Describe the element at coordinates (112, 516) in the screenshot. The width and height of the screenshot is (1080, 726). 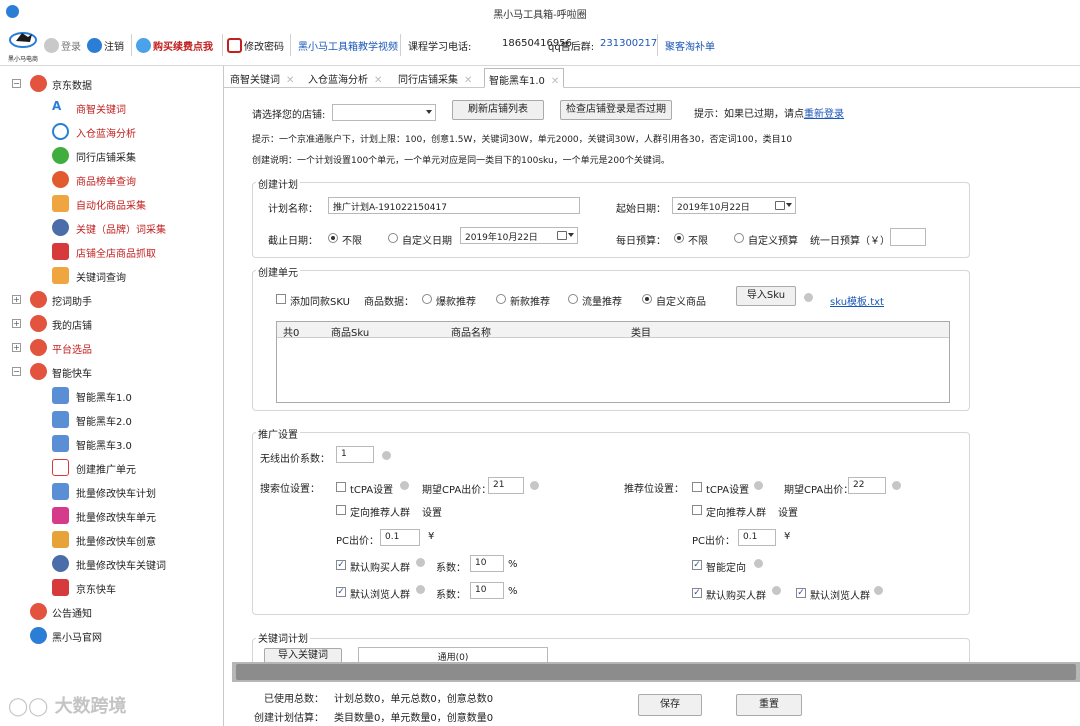
I see `tree-item-batch-unit: 批量修改快车单元` at that location.